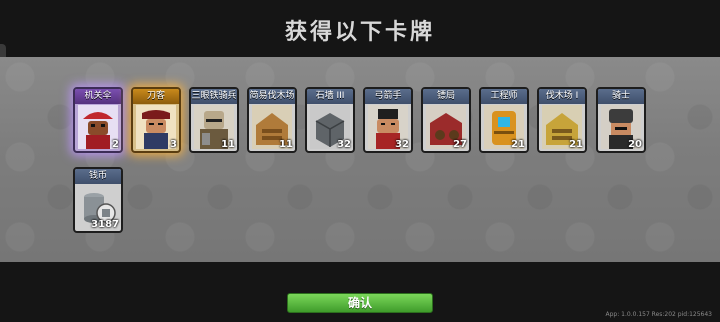 The width and height of the screenshot is (720, 322). I want to click on card-stone-wall-3: 石墙 III 32, so click(330, 120).